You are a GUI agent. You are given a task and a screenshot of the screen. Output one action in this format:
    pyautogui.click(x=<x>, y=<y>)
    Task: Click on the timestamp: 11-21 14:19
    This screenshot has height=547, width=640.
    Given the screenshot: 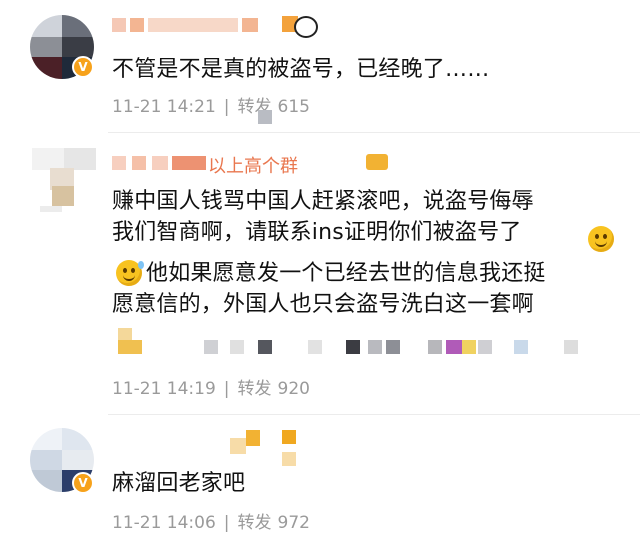 What is the action you would take?
    pyautogui.click(x=164, y=389)
    